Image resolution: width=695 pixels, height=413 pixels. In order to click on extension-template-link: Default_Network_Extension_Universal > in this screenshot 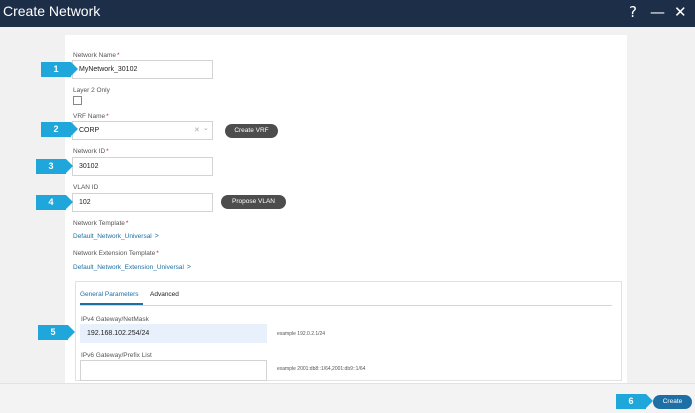, I will do `click(132, 267)`.